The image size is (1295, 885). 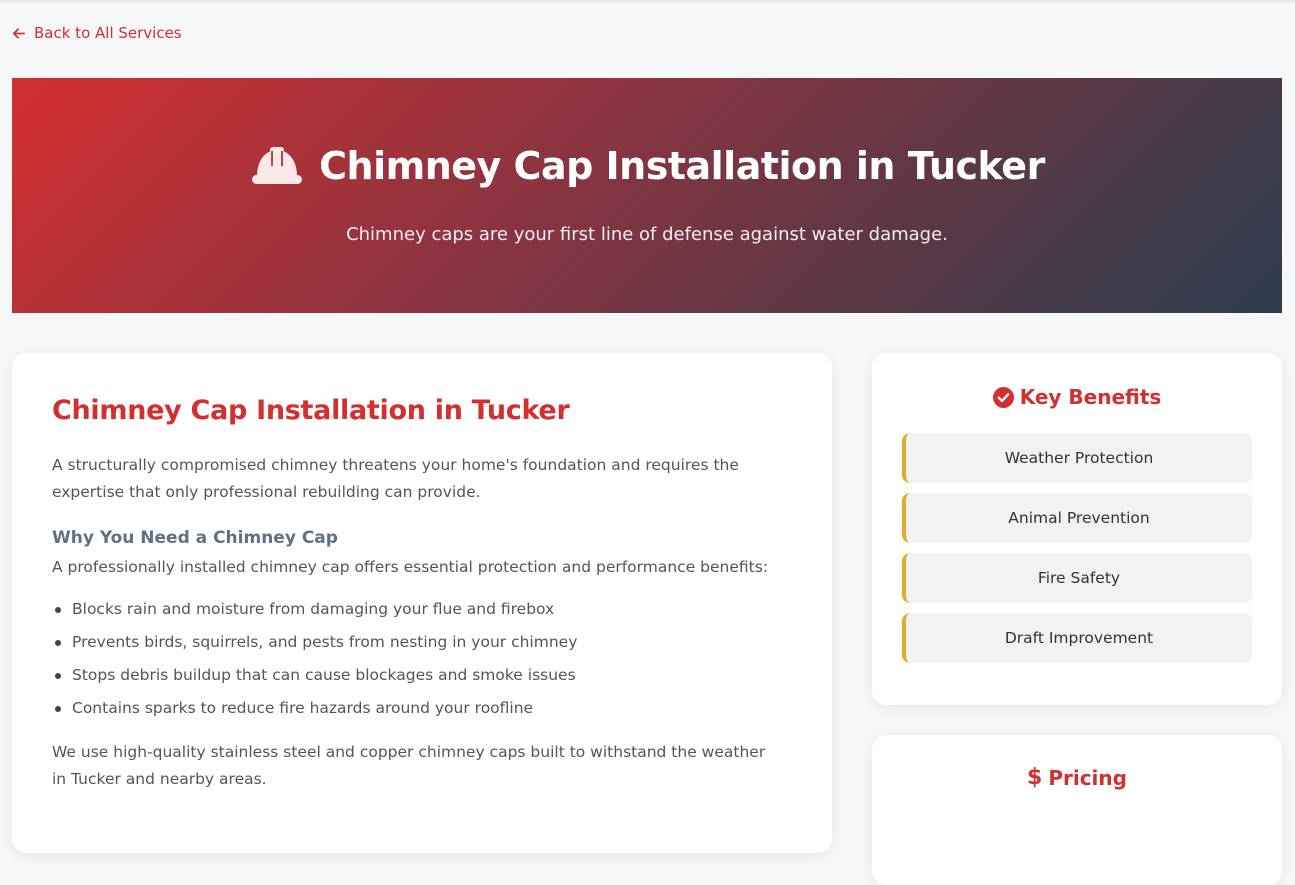 What do you see at coordinates (1003, 397) in the screenshot?
I see `check-circle-icon` at bounding box center [1003, 397].